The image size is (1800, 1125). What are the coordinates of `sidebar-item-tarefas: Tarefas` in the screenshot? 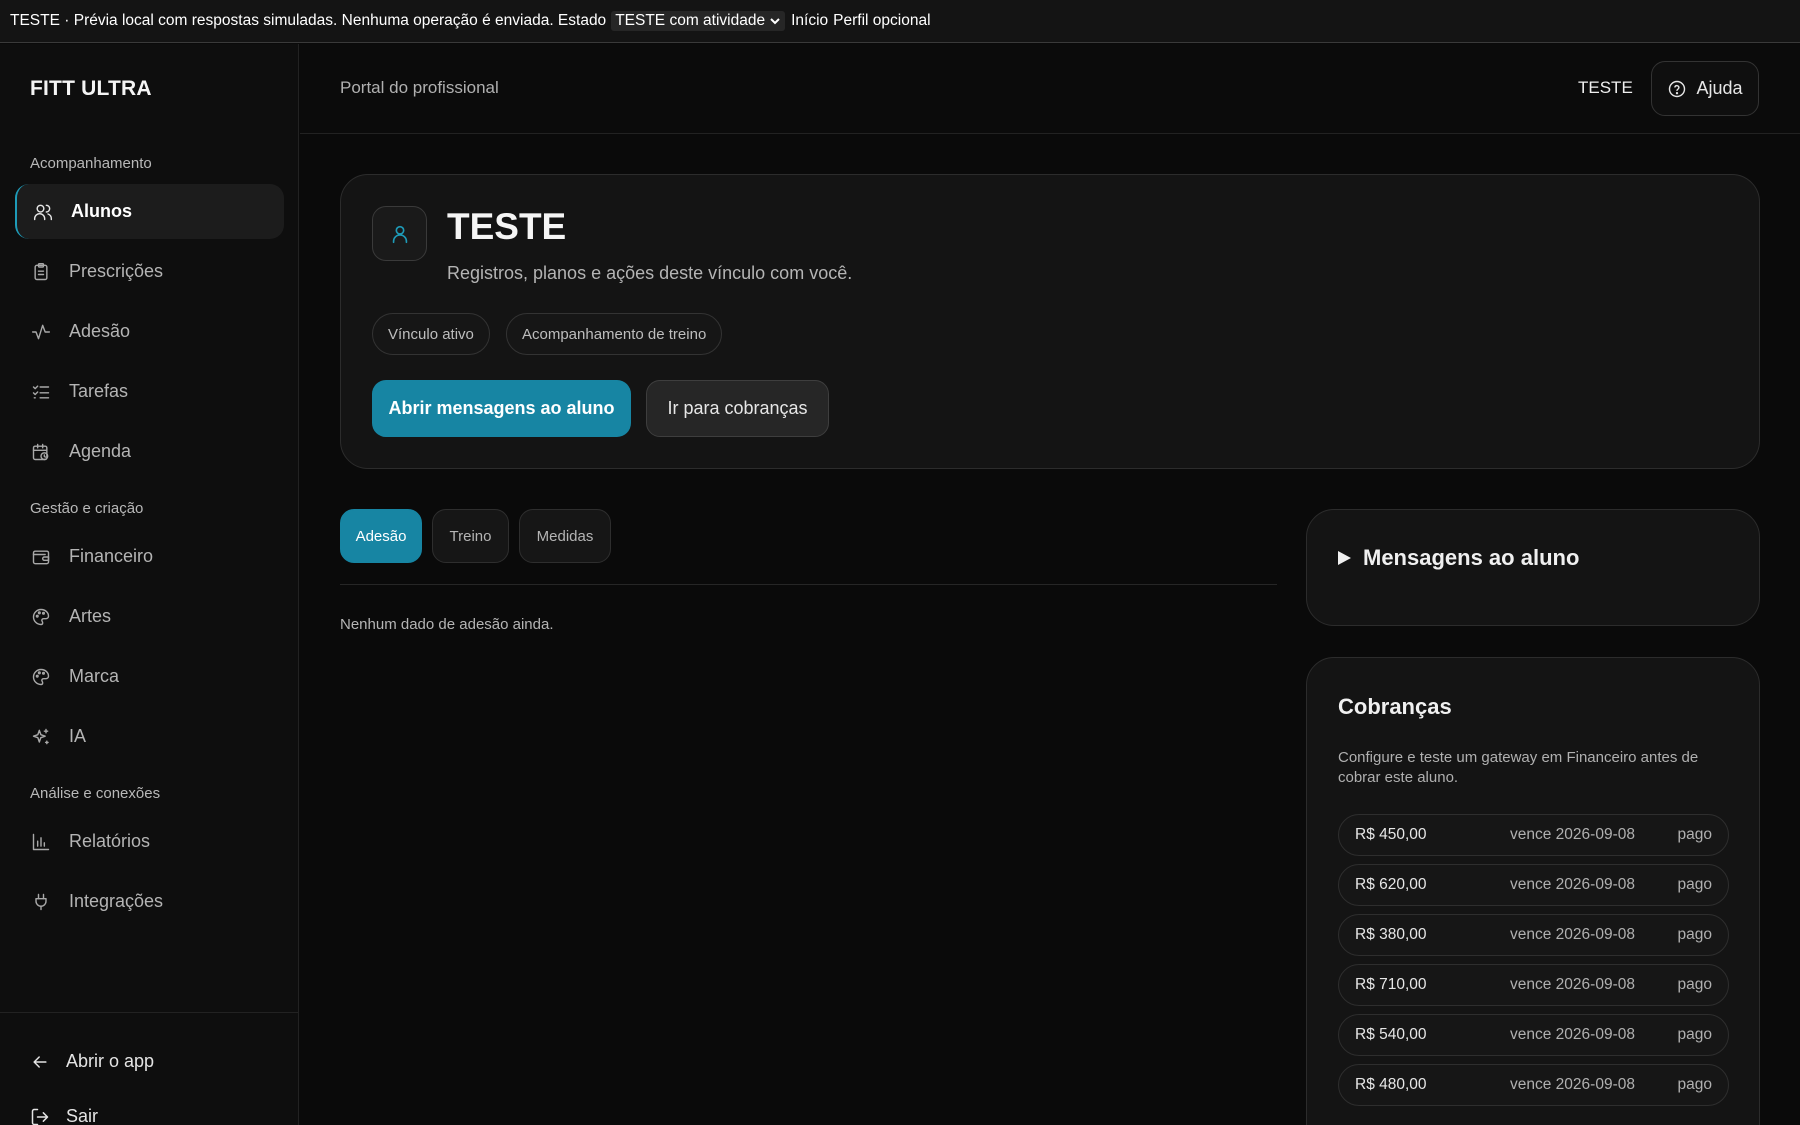 It's located at (149, 391).